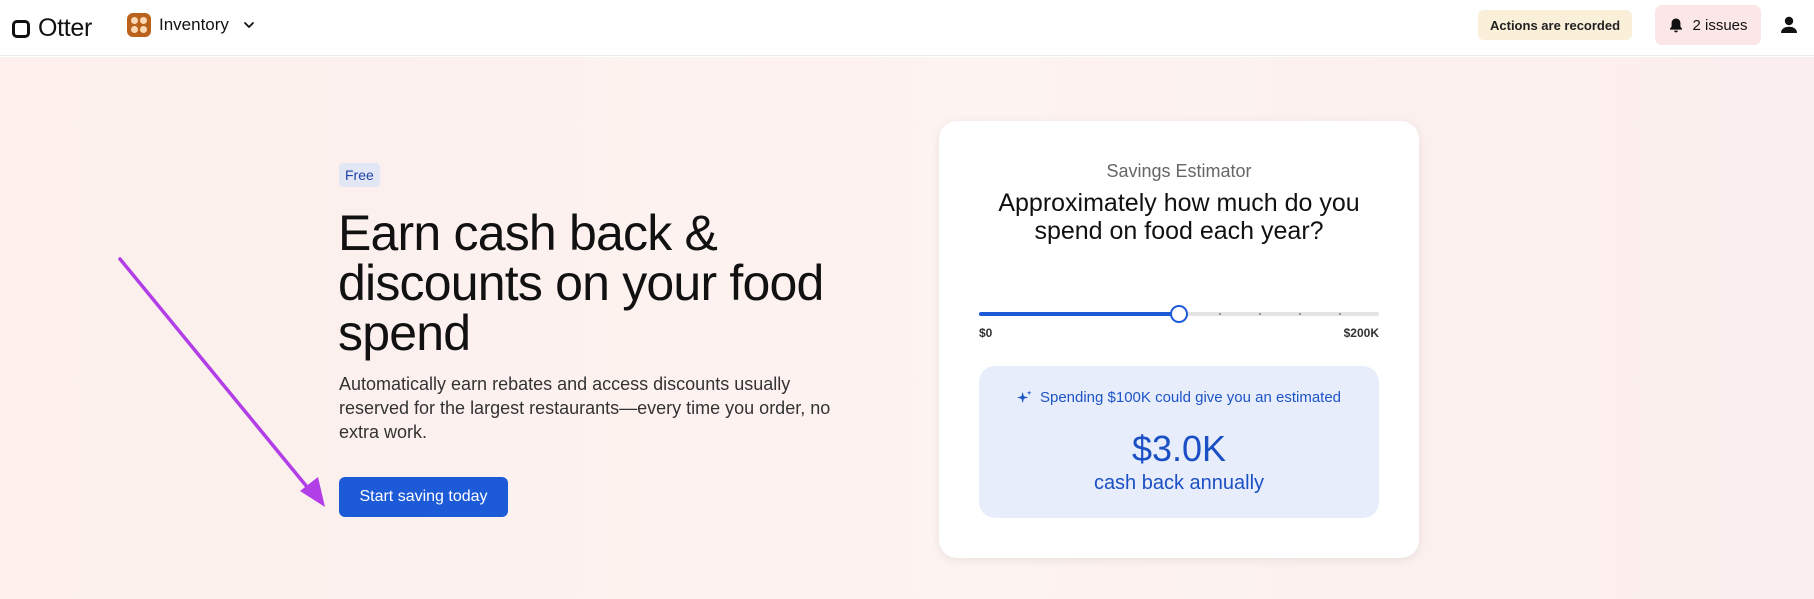 This screenshot has height=599, width=1814. I want to click on app-name: Inventory, so click(194, 24).